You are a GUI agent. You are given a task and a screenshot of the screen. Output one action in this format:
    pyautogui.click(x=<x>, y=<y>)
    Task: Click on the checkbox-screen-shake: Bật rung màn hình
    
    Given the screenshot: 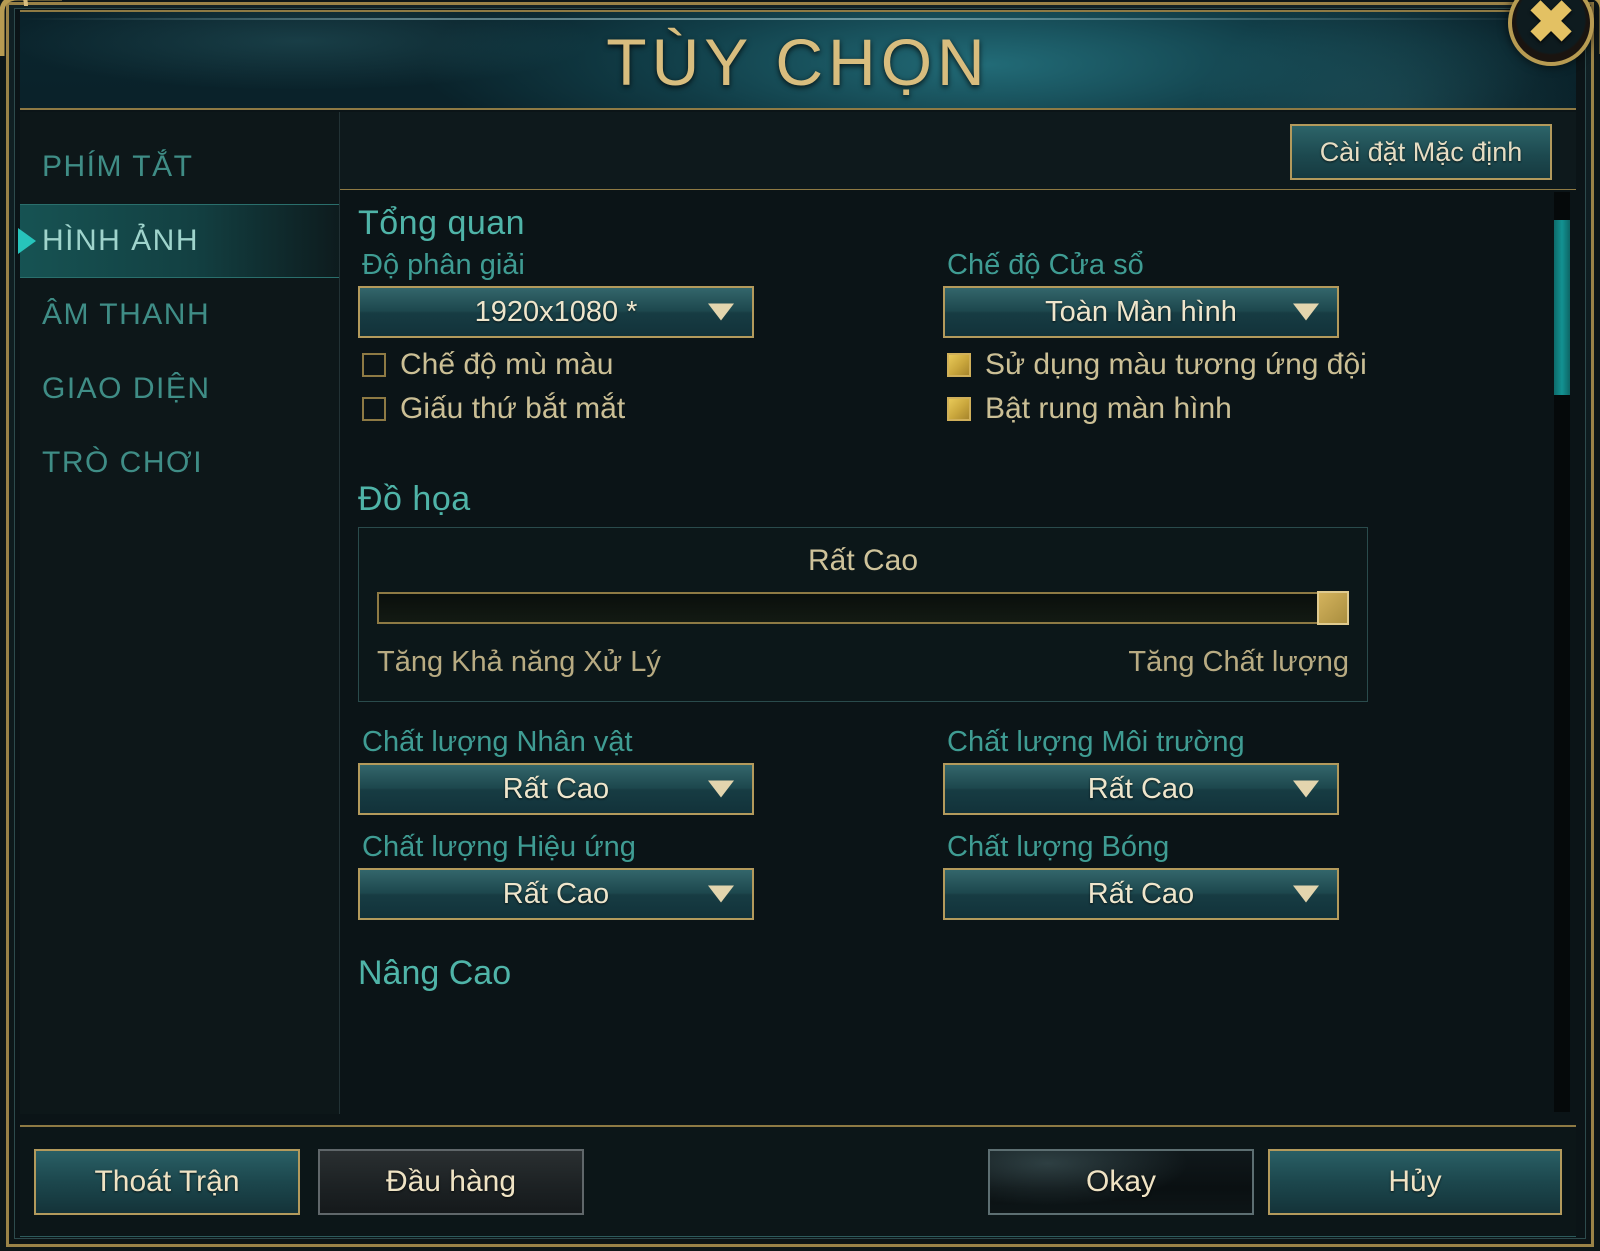 What is the action you would take?
    pyautogui.click(x=1233, y=409)
    